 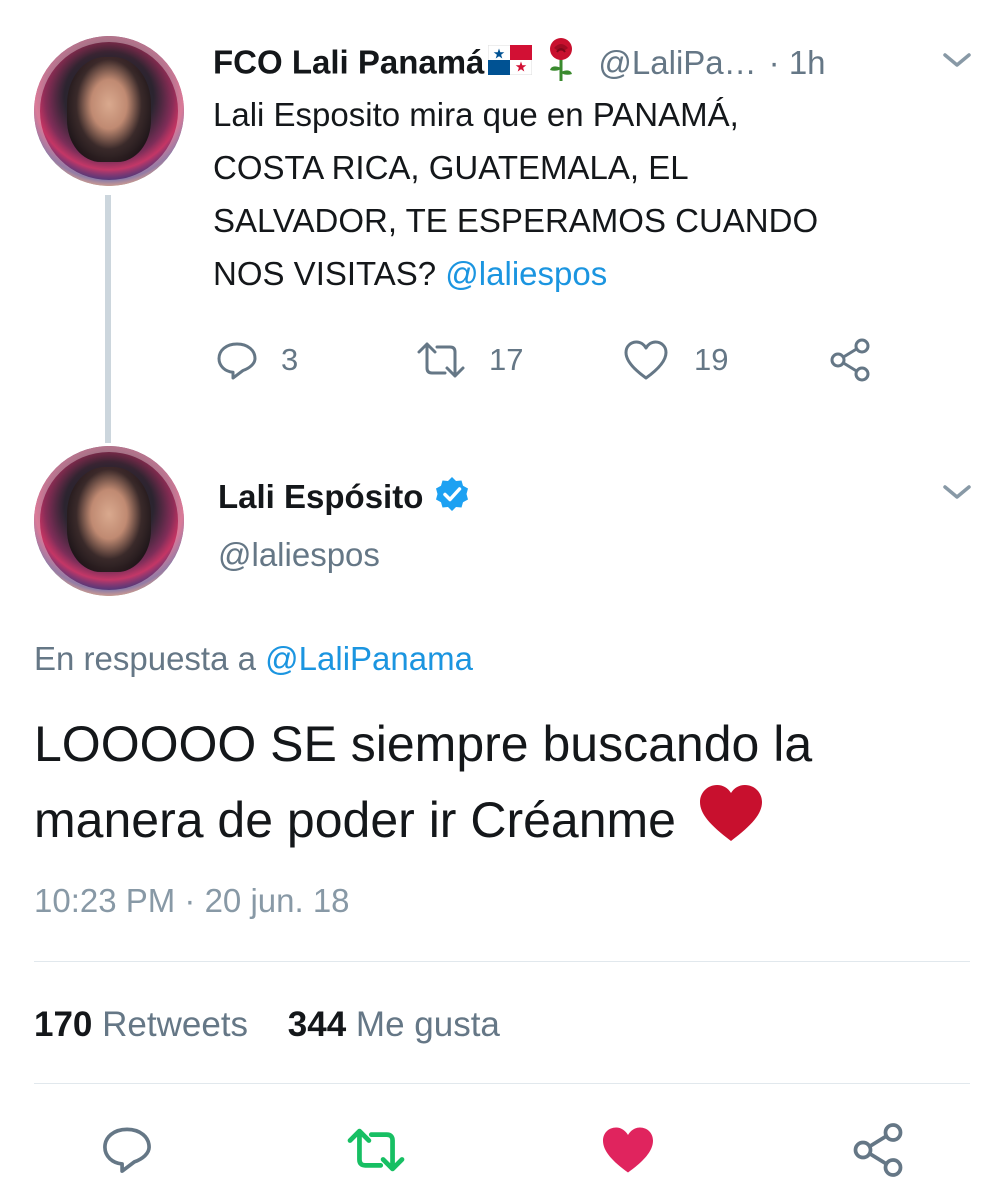 What do you see at coordinates (502, 961) in the screenshot?
I see `divider-top` at bounding box center [502, 961].